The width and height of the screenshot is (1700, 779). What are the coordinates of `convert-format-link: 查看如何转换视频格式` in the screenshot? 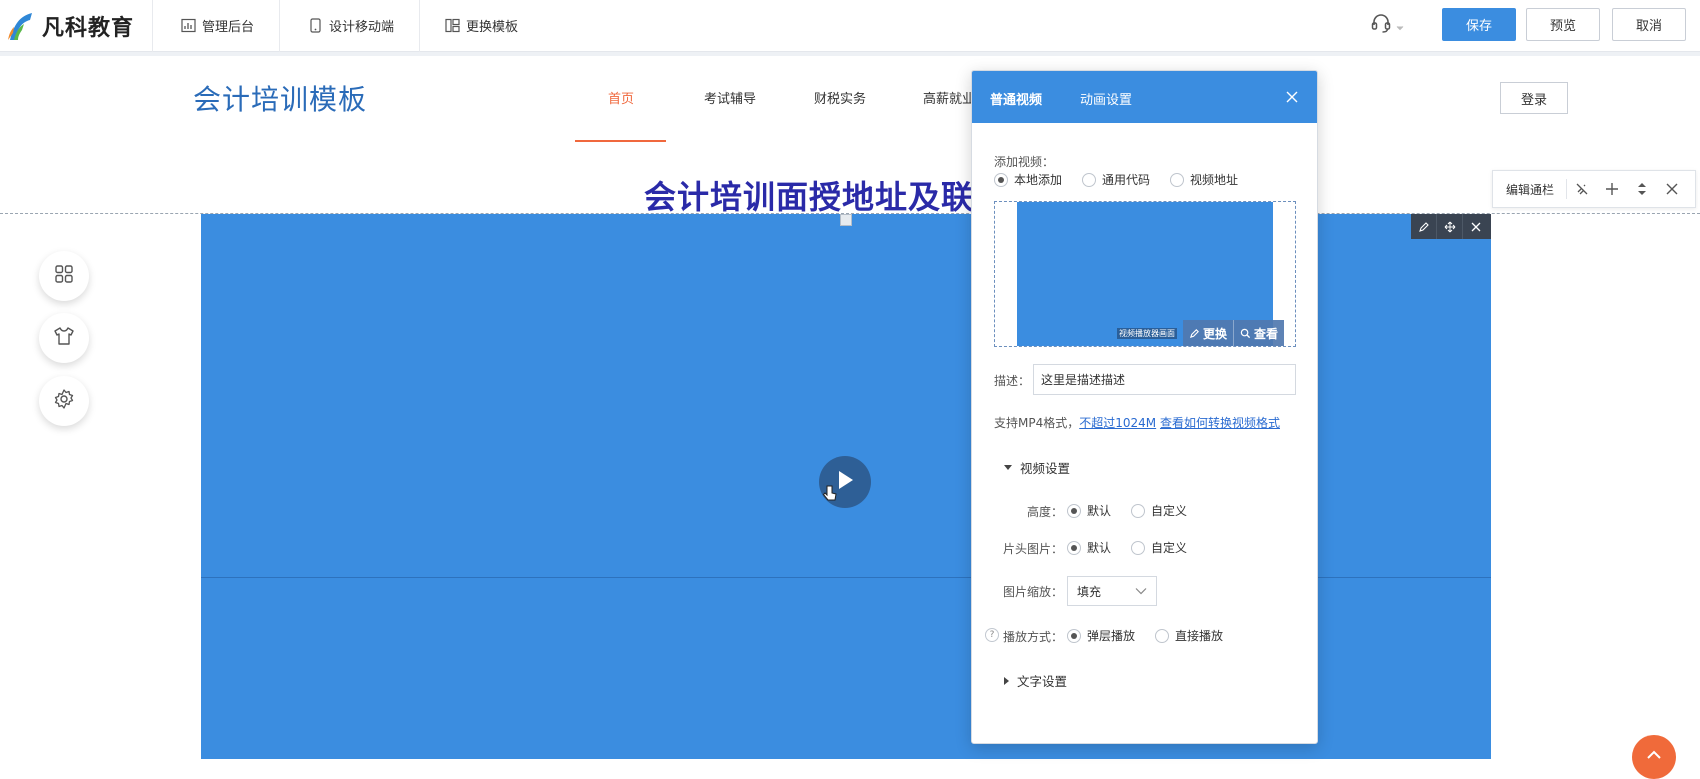 It's located at (1220, 423).